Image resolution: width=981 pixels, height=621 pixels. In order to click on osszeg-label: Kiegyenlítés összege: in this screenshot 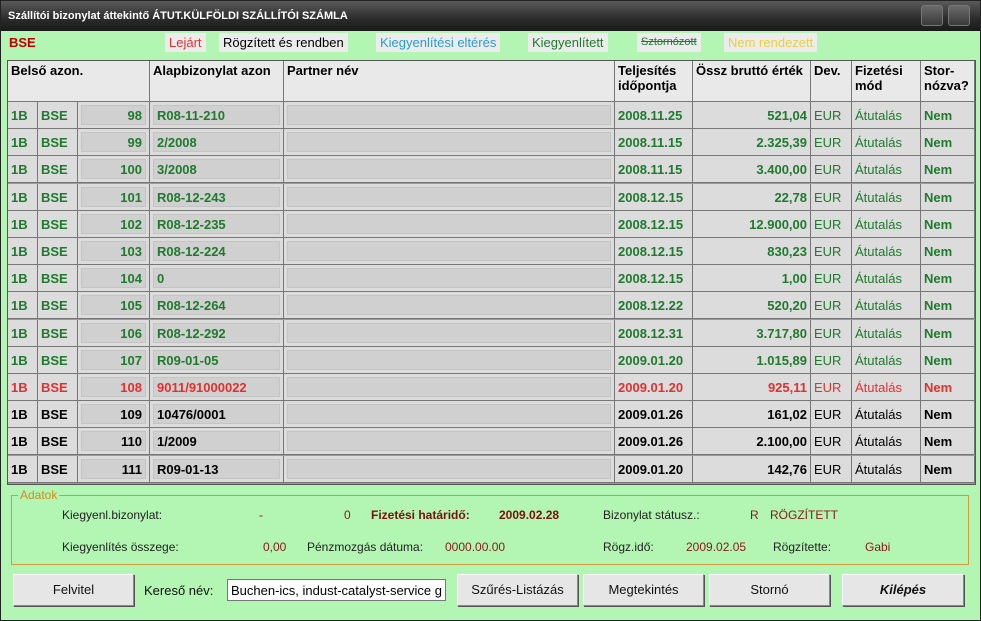, I will do `click(120, 547)`.